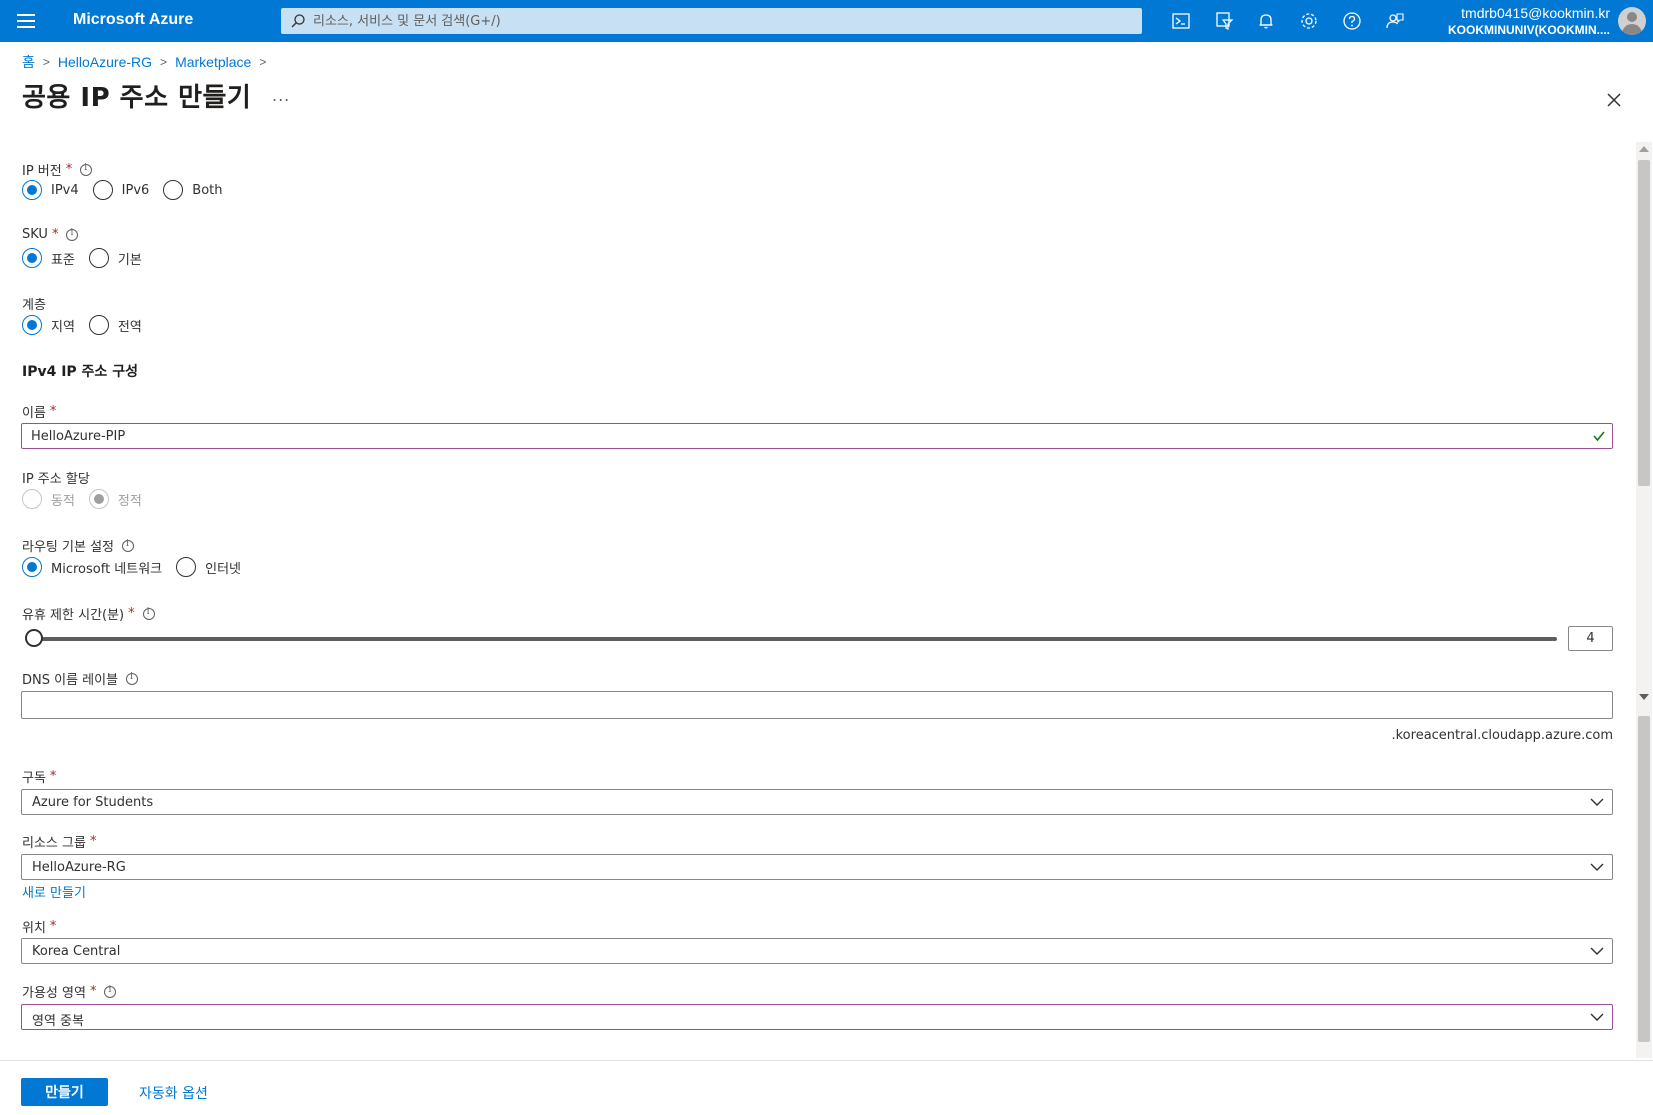 Image resolution: width=1653 pixels, height=1115 pixels. Describe the element at coordinates (1590, 638) in the screenshot. I see `idle-timeout-value: 4` at that location.